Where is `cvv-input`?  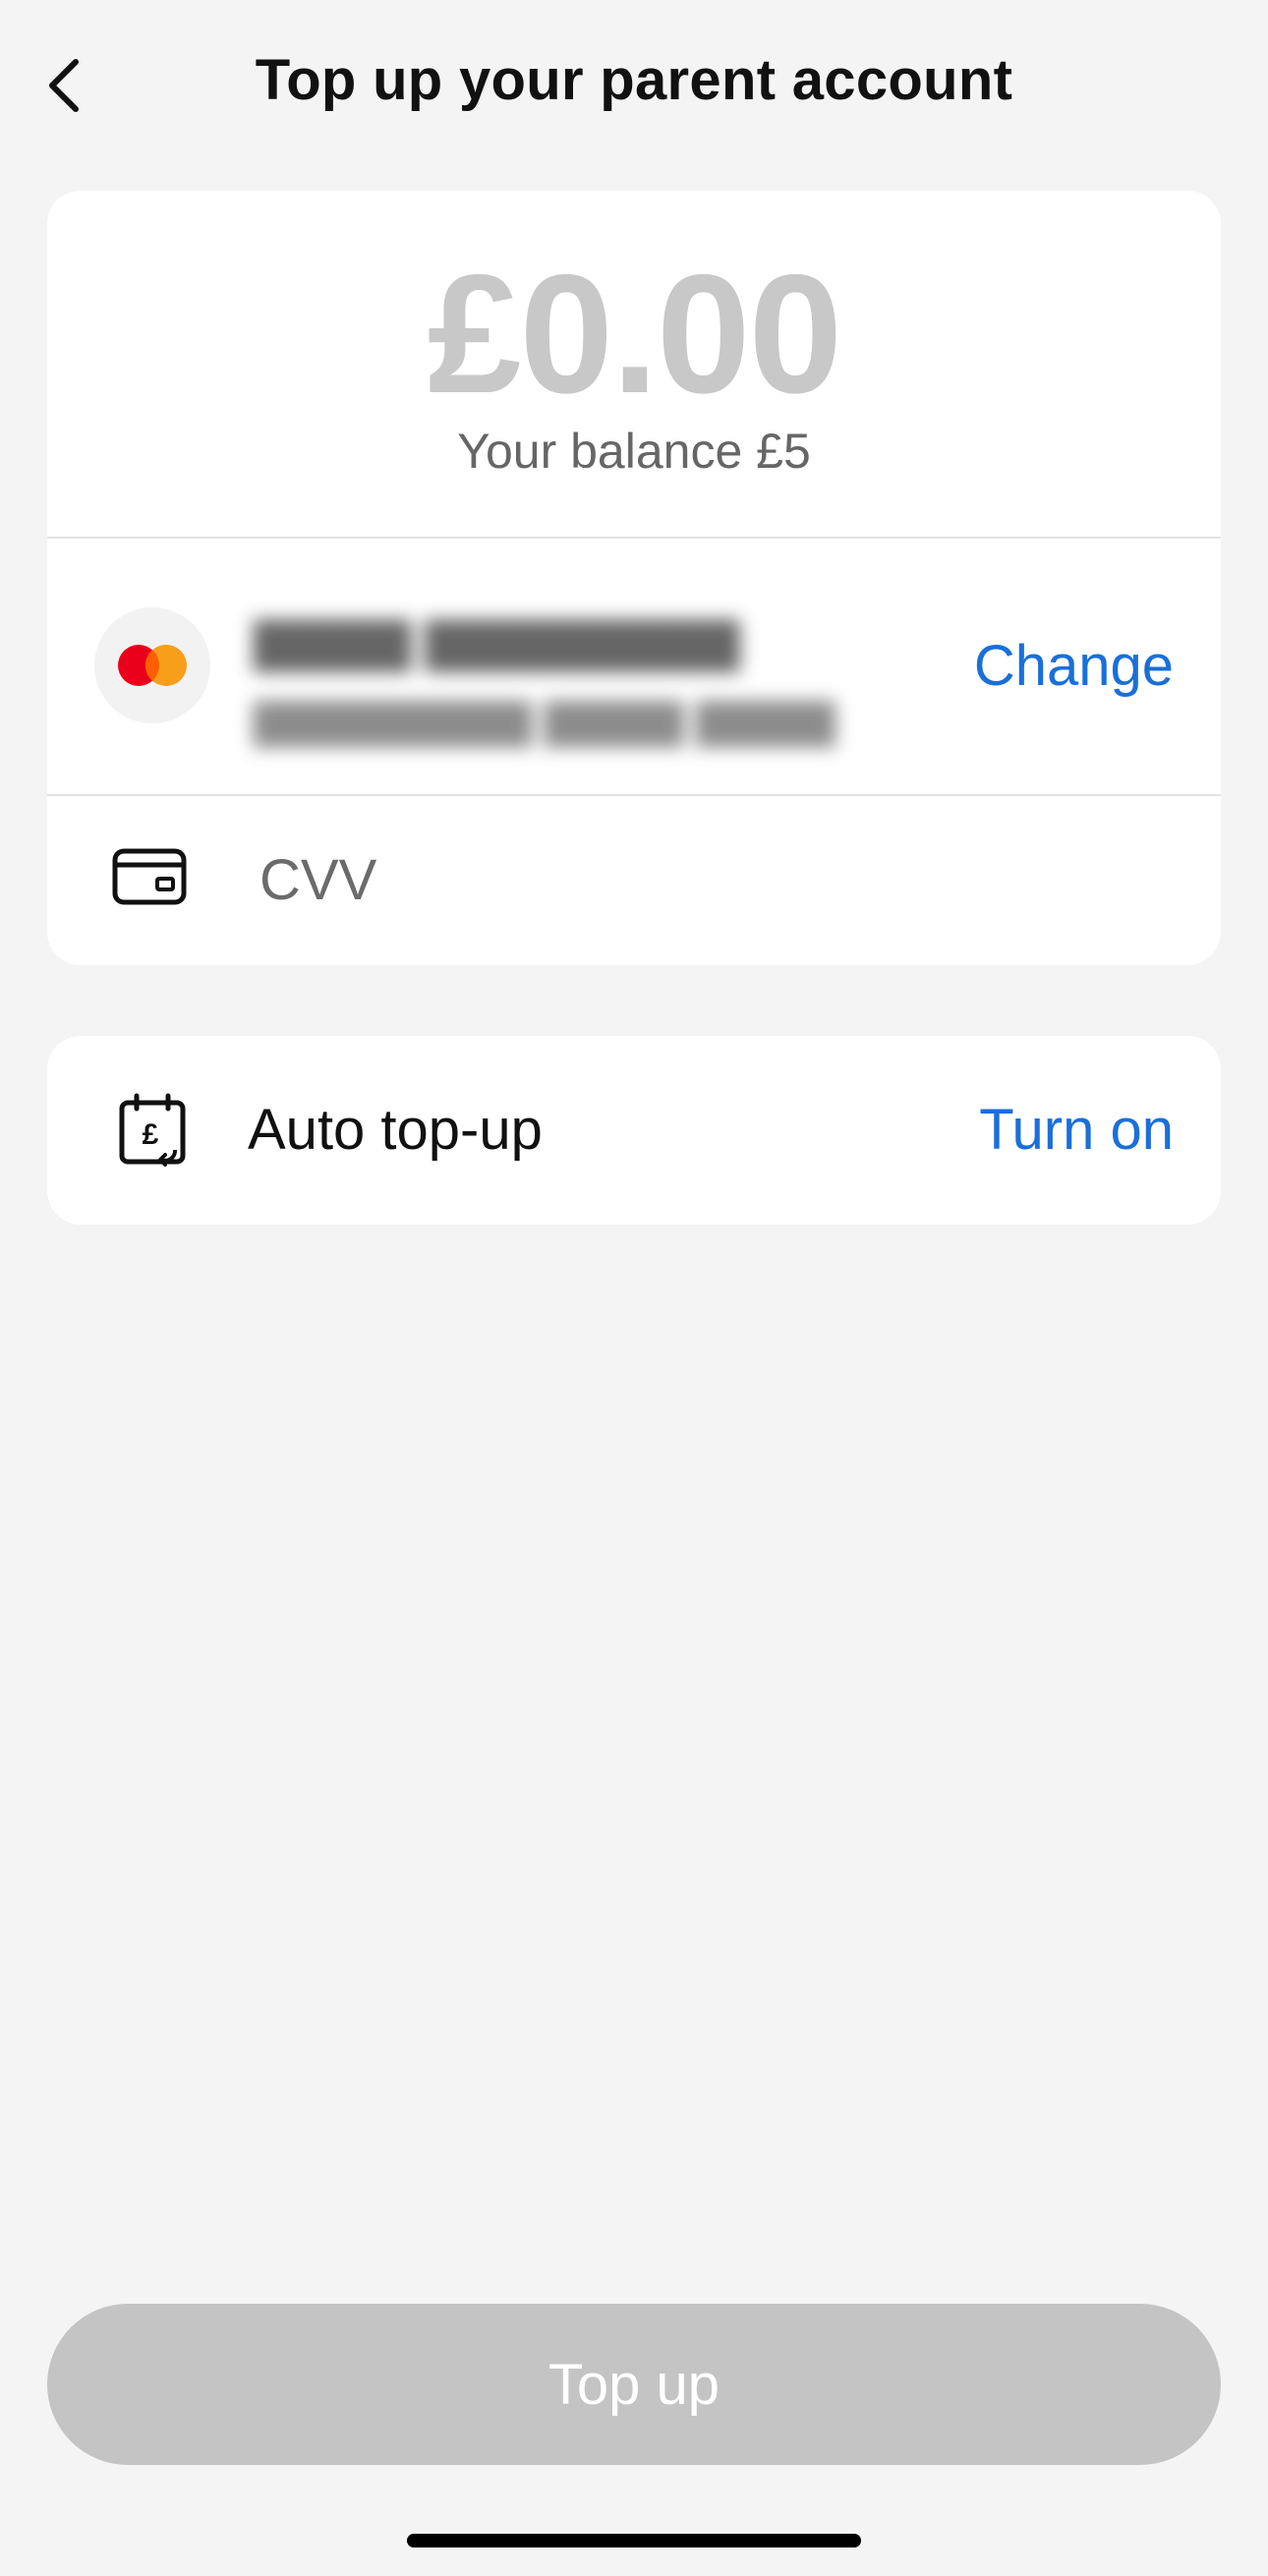
cvv-input is located at coordinates (701, 880).